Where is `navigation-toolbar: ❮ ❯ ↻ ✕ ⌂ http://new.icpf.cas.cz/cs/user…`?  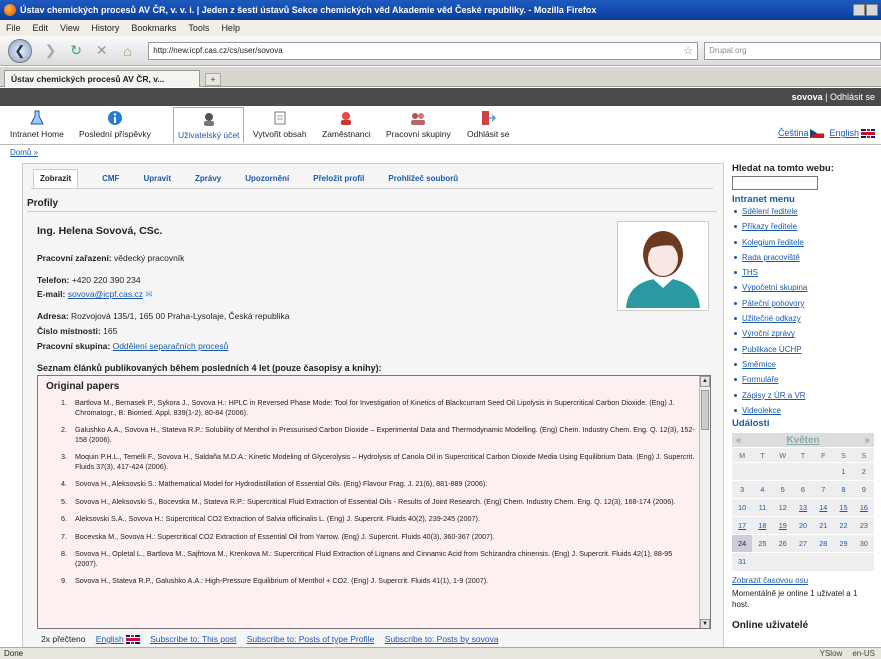
navigation-toolbar: ❮ ❯ ↻ ✕ ⌂ http://new.icpf.cas.cz/cs/user… is located at coordinates (440, 51).